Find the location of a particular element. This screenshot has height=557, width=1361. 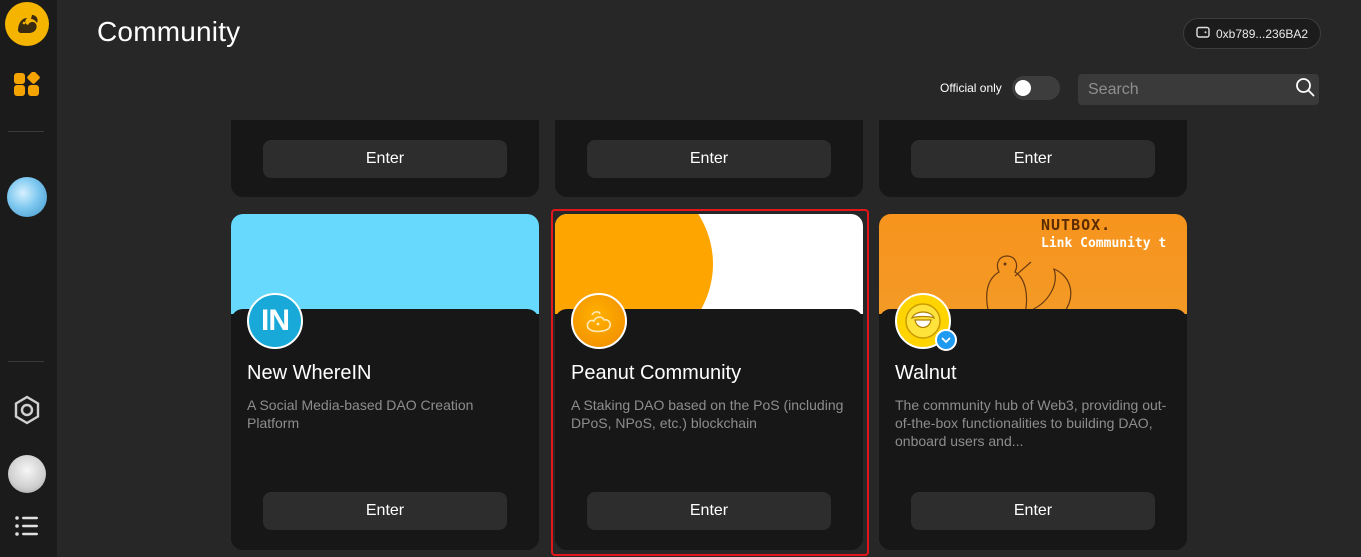

search-bar is located at coordinates (1198, 89).